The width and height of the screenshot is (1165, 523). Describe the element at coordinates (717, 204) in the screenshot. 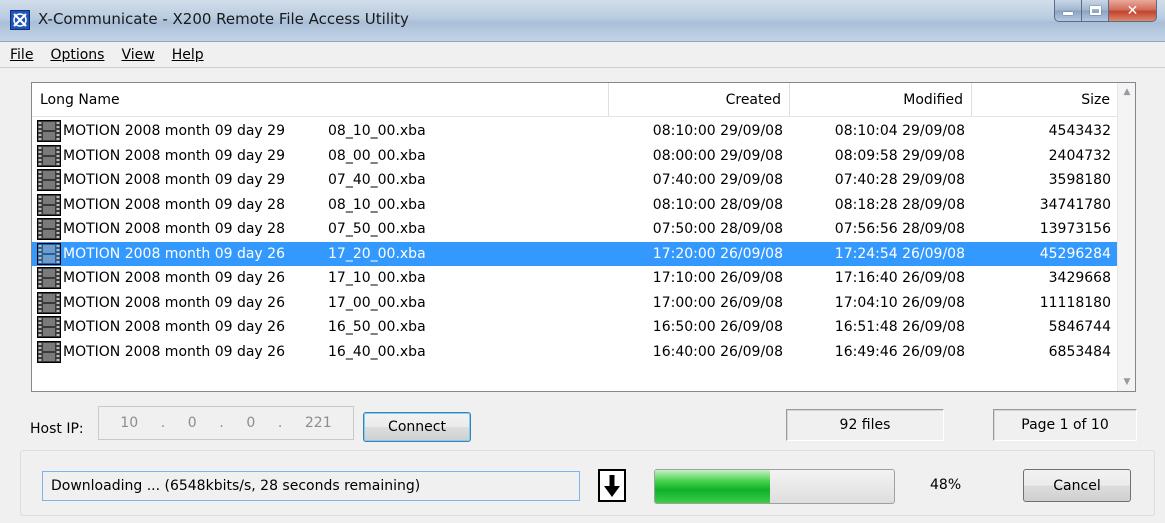

I see `file-created: 08:10:00 28/09/08` at that location.